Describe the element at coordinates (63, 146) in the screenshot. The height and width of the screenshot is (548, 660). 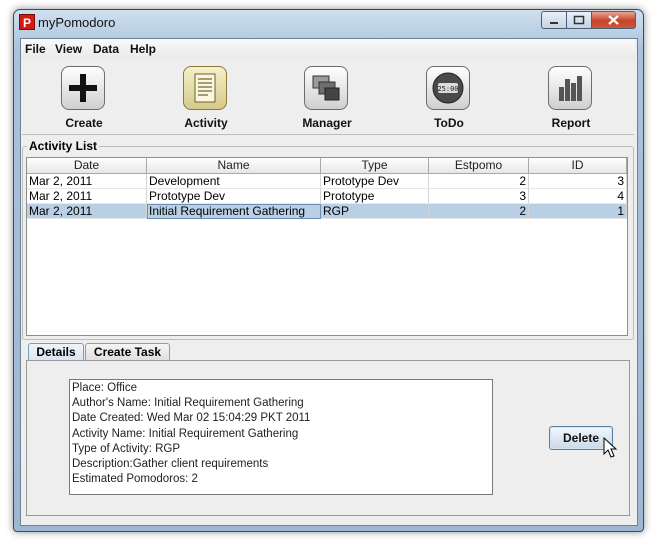
I see `activity-list-title: Activity List` at that location.